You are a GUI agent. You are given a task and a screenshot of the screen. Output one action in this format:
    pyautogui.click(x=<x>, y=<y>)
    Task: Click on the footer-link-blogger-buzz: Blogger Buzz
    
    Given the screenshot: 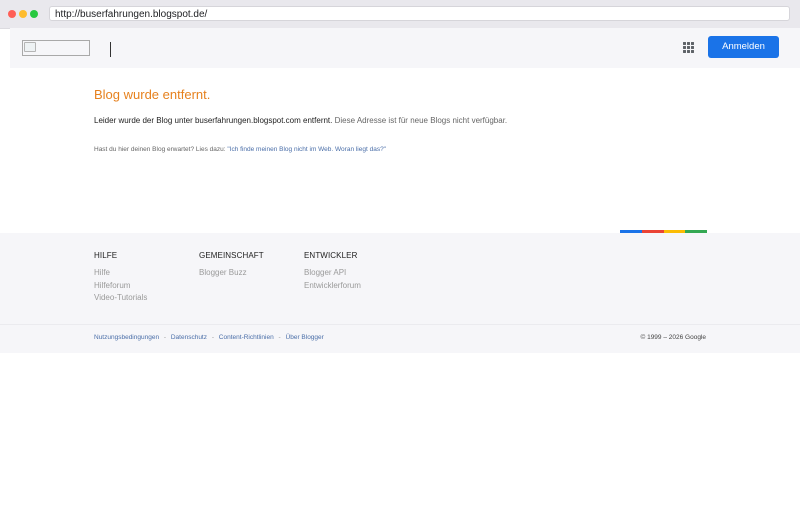 What is the action you would take?
    pyautogui.click(x=231, y=273)
    